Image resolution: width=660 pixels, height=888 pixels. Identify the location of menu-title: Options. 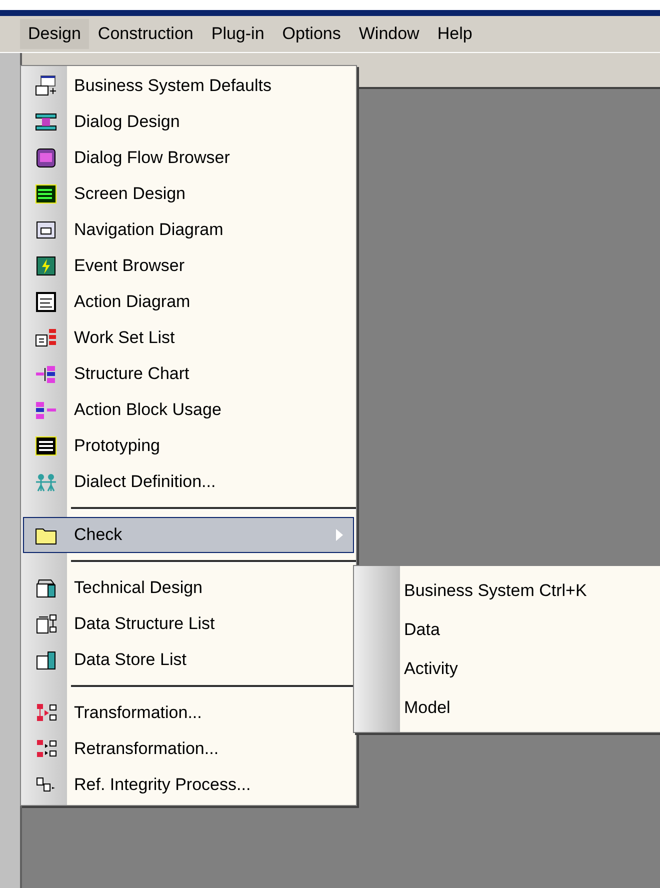
(311, 34).